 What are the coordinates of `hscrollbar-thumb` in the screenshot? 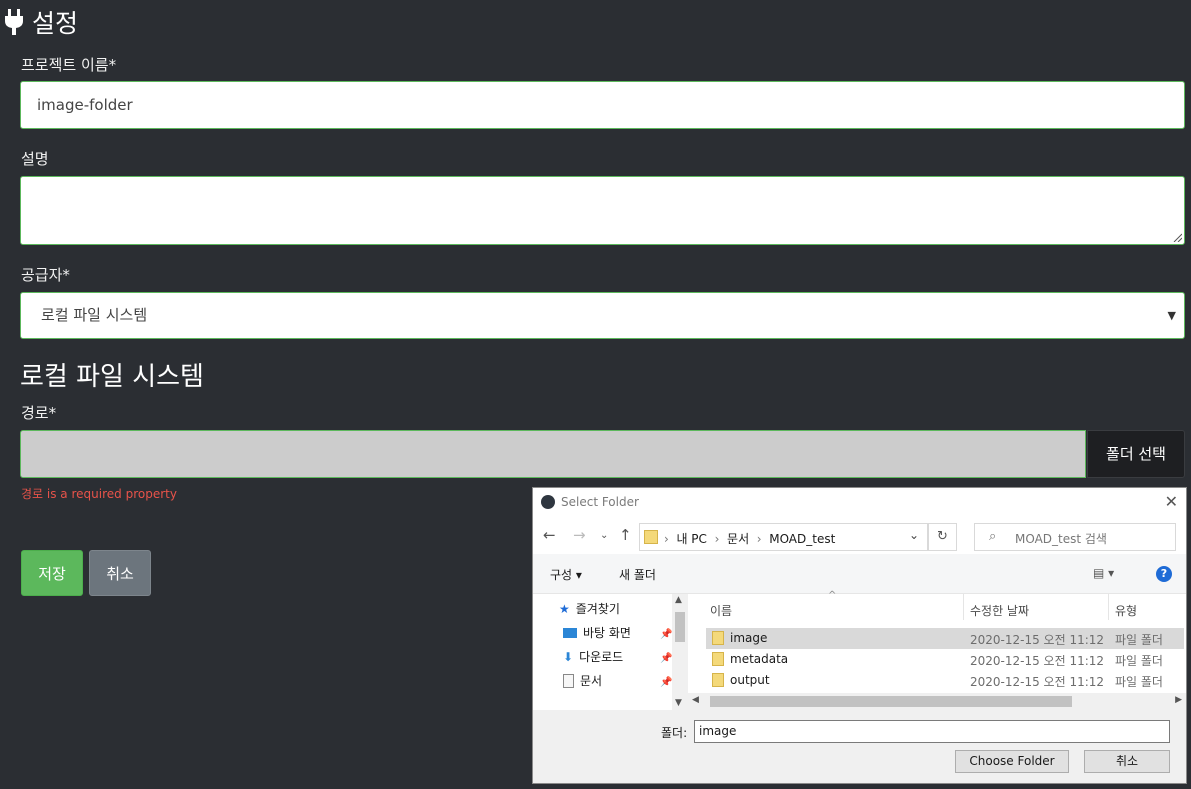 It's located at (891, 701).